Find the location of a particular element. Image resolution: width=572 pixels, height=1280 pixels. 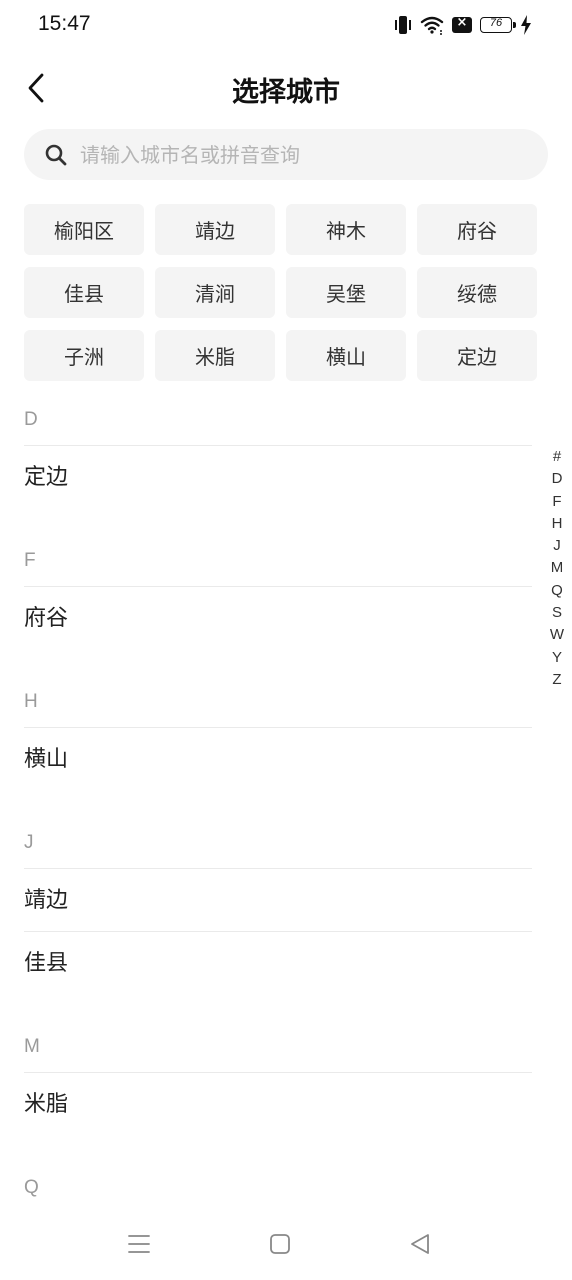

hot-cities-grid: 榆阳区 靖边 神木 府谷 佳县 清涧 吴堡 绥德 子洲 米脂 横山 定边 is located at coordinates (280, 292).